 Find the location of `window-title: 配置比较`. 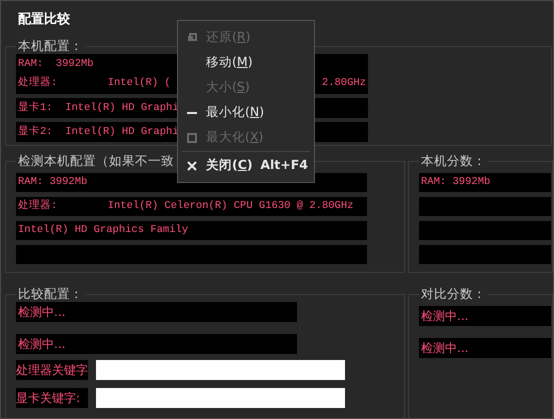

window-title: 配置比较 is located at coordinates (44, 20).